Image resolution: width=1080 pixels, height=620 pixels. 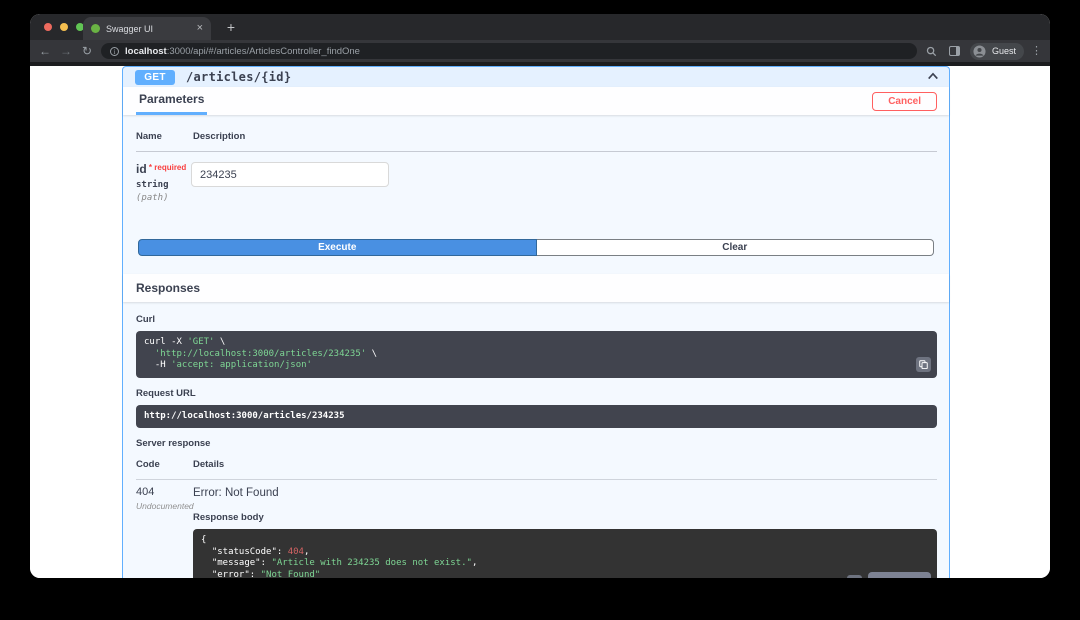 What do you see at coordinates (540, 27) in the screenshot?
I see `tab-strip: Swagger UI × +` at bounding box center [540, 27].